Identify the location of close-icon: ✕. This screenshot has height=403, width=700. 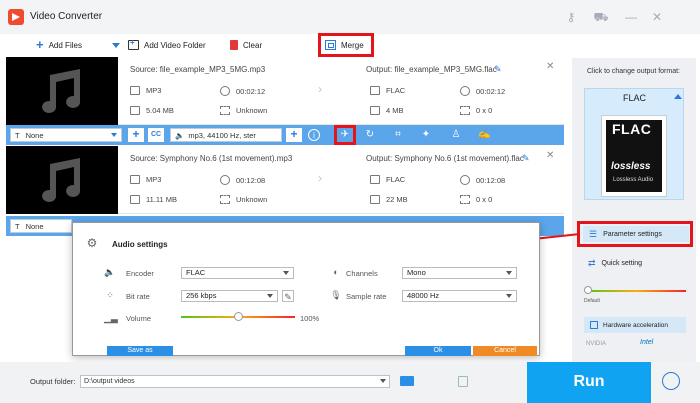
(657, 17).